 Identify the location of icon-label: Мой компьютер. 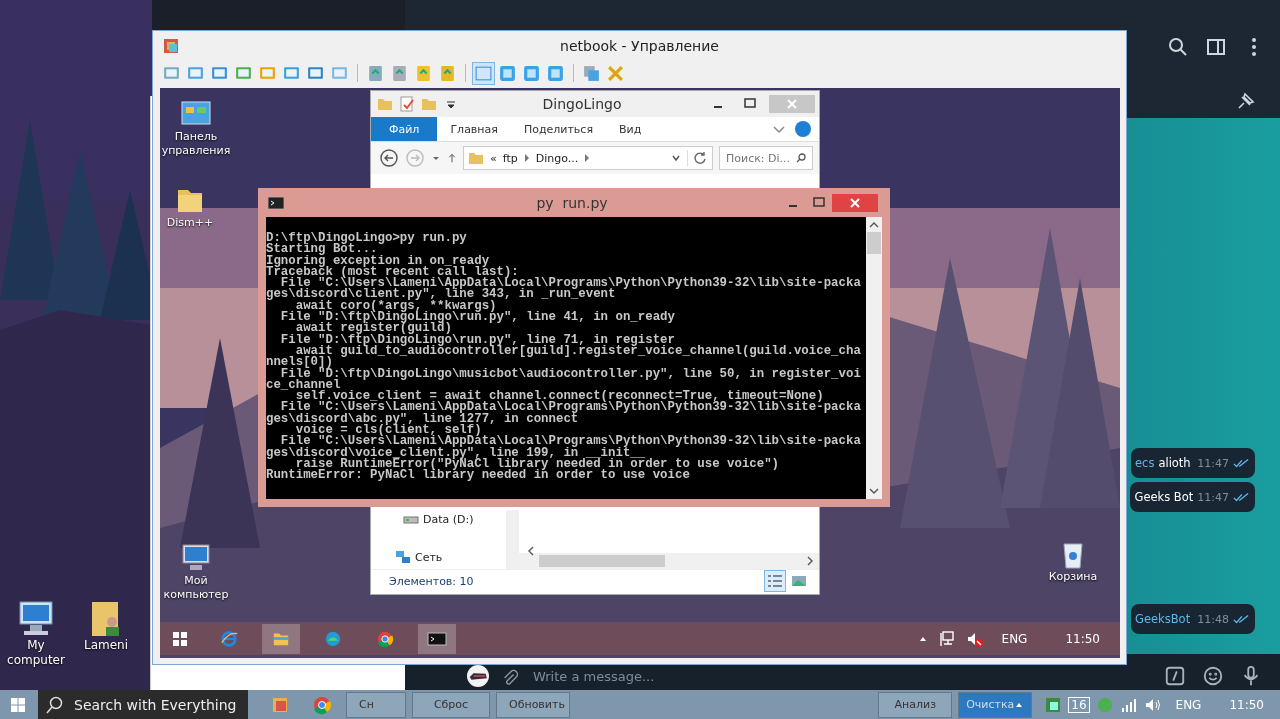
(200, 588).